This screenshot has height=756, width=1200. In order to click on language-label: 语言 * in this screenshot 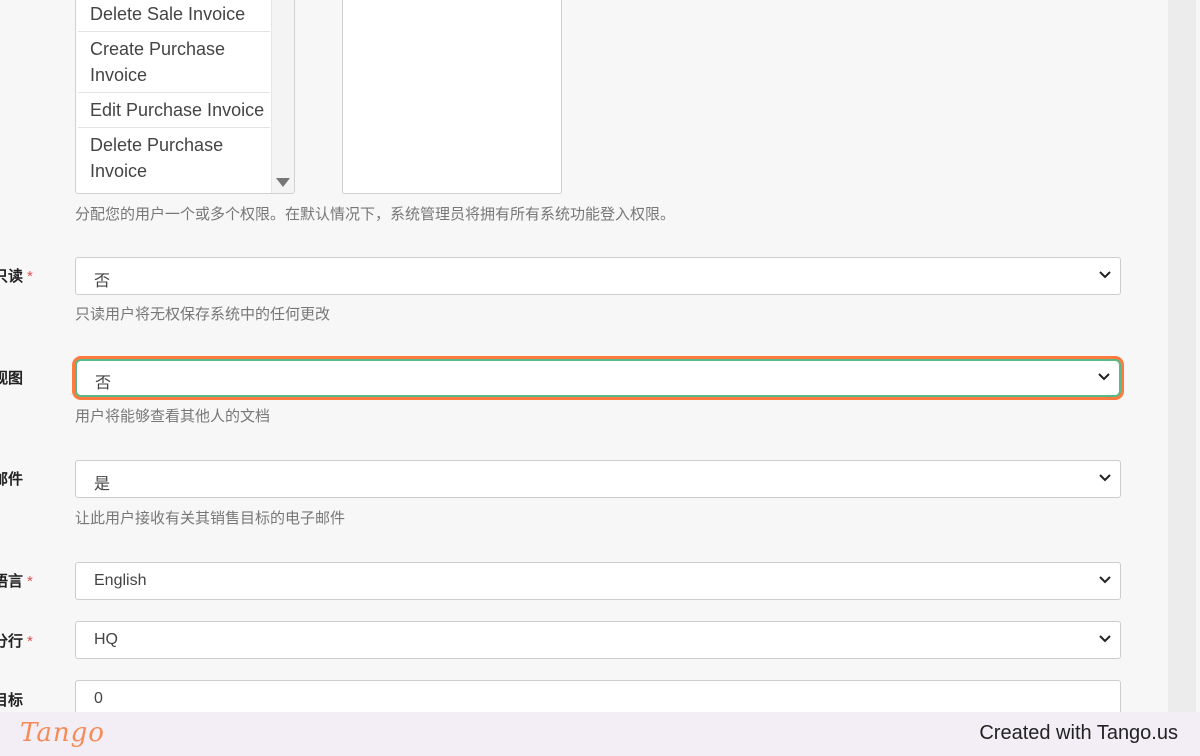, I will do `click(16, 581)`.